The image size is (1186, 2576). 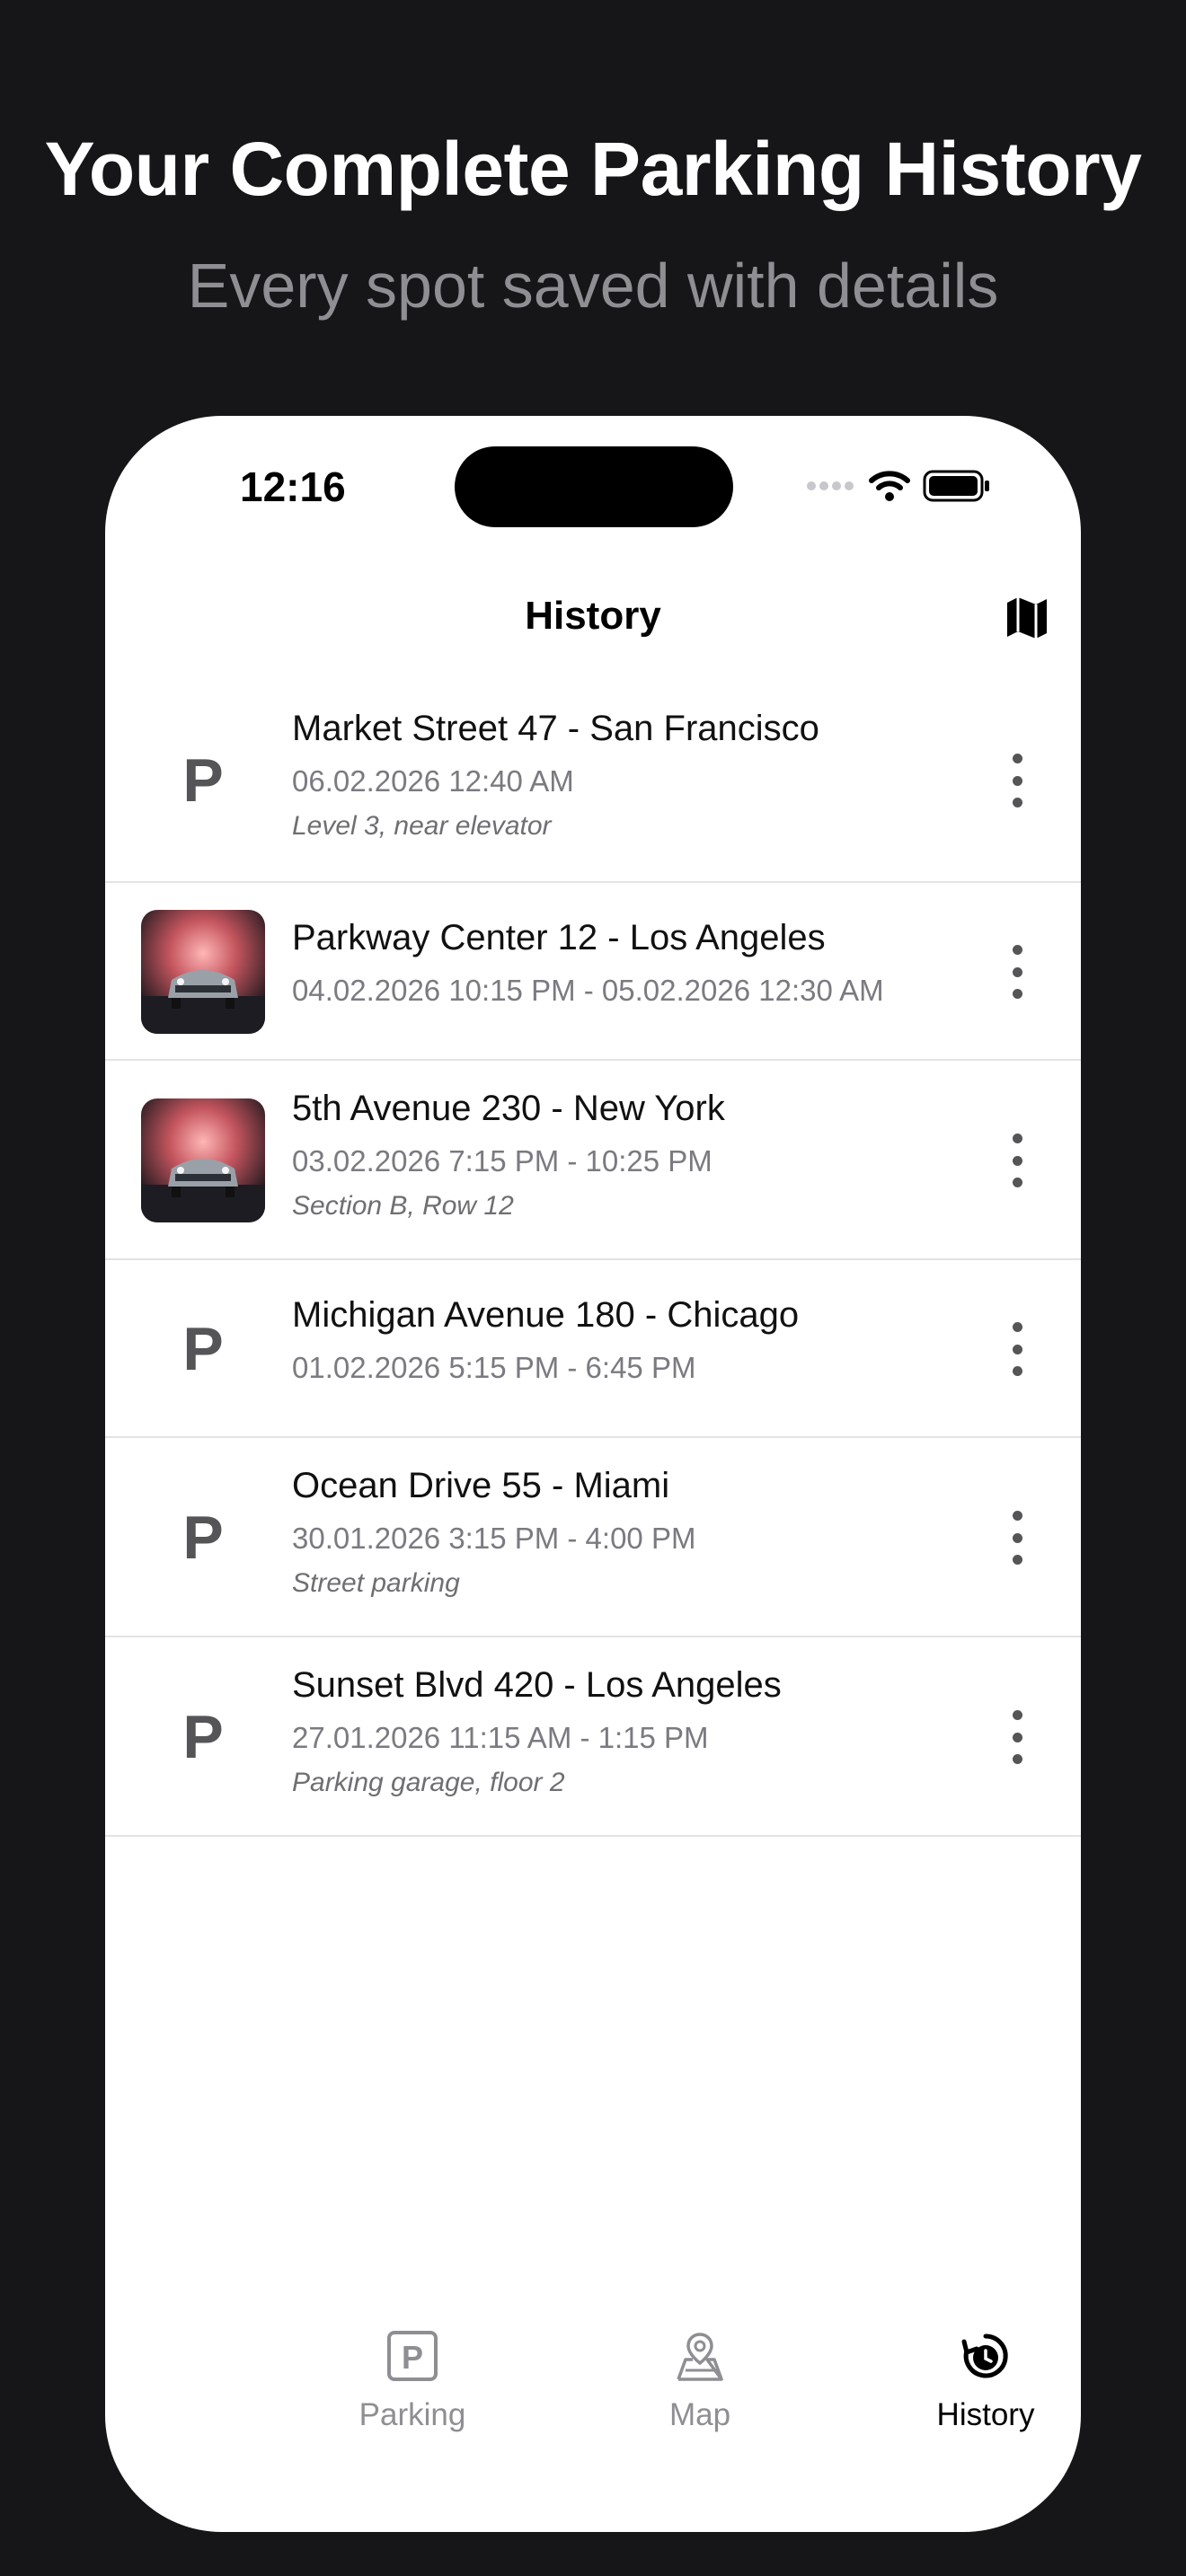 What do you see at coordinates (700, 2357) in the screenshot?
I see `map-pin-icon` at bounding box center [700, 2357].